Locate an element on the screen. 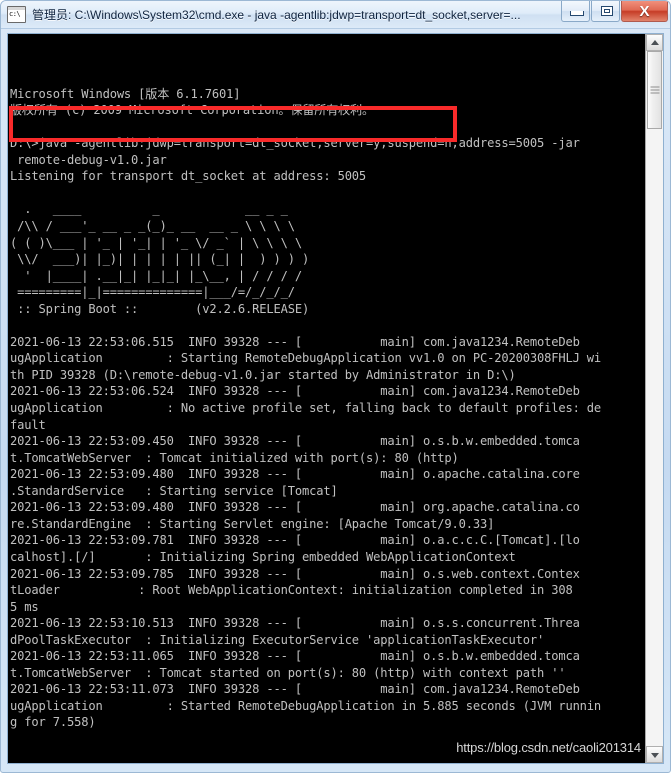 This screenshot has width=671, height=773. console-line: . ____ _ __ _ _ is located at coordinates (149, 209).